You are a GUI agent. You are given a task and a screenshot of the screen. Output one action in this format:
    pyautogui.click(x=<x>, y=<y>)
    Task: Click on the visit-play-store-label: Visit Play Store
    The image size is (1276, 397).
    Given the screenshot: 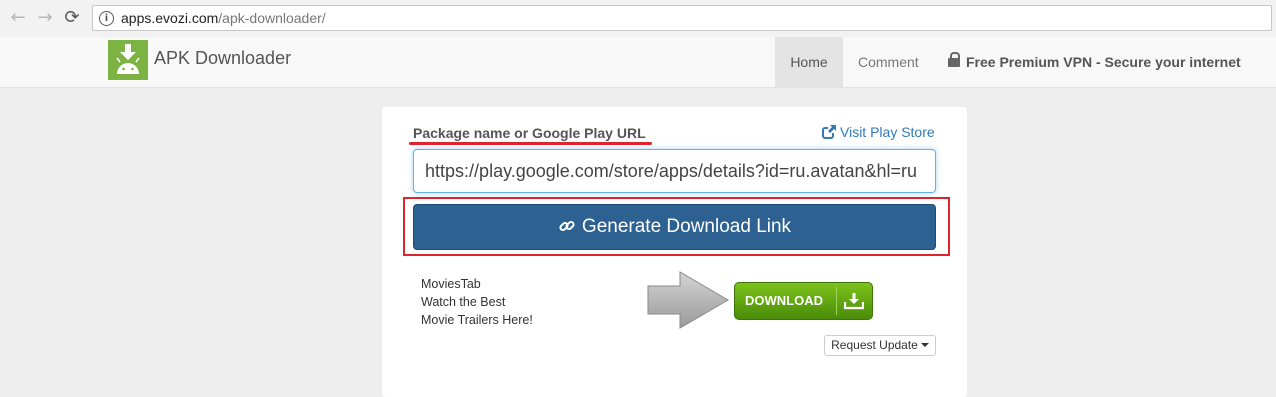 What is the action you would take?
    pyautogui.click(x=887, y=132)
    